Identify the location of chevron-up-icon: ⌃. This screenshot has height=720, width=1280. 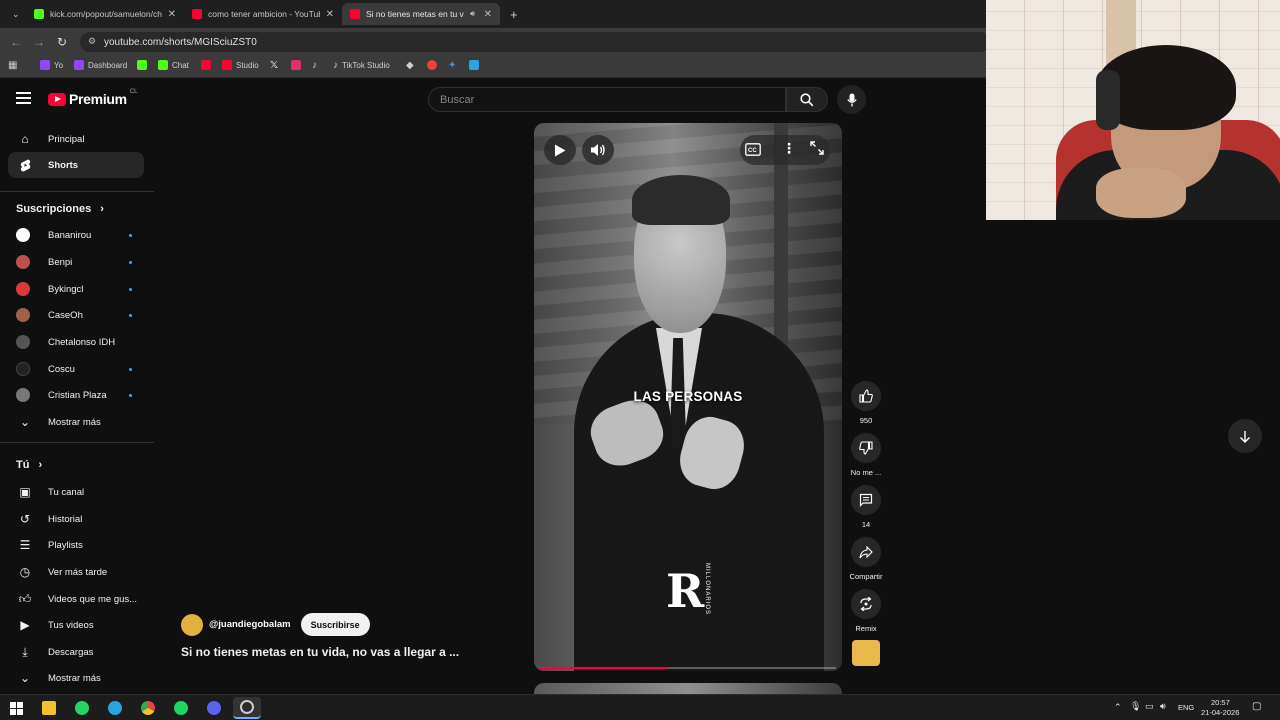
(1118, 707).